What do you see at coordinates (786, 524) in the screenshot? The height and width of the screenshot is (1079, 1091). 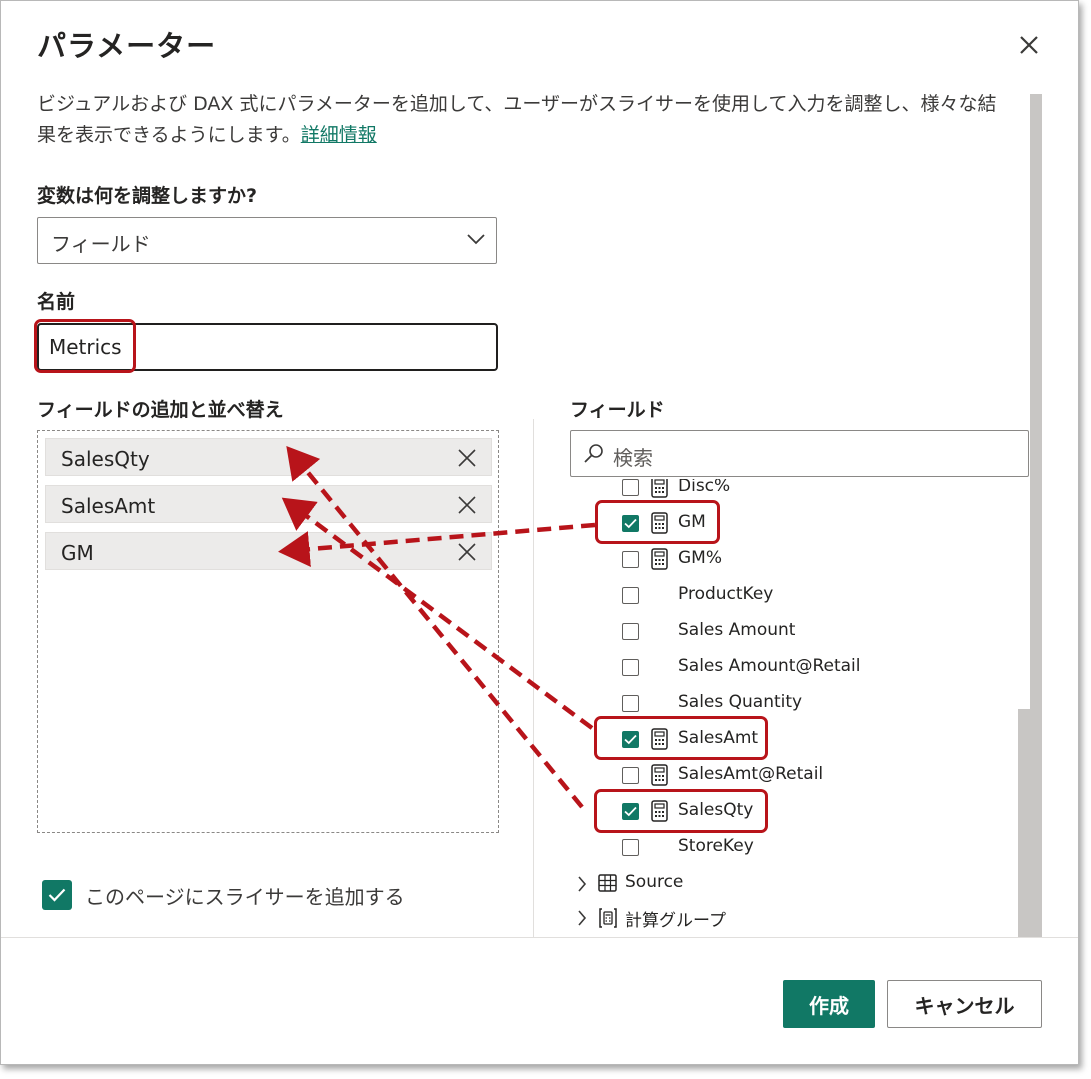 I see `field-item: GM` at bounding box center [786, 524].